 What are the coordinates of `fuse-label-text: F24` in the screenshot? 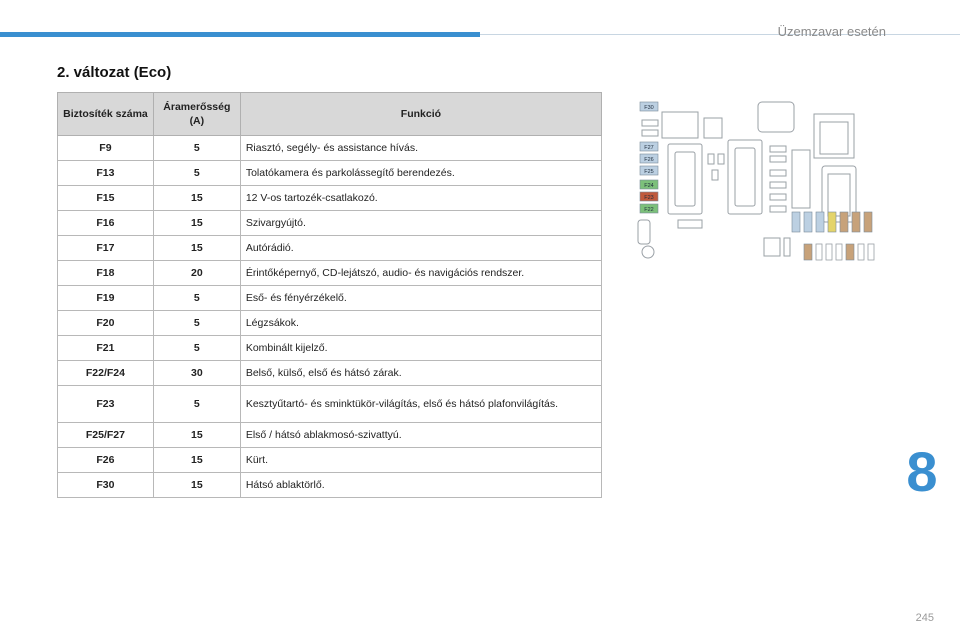 It's located at (648, 186).